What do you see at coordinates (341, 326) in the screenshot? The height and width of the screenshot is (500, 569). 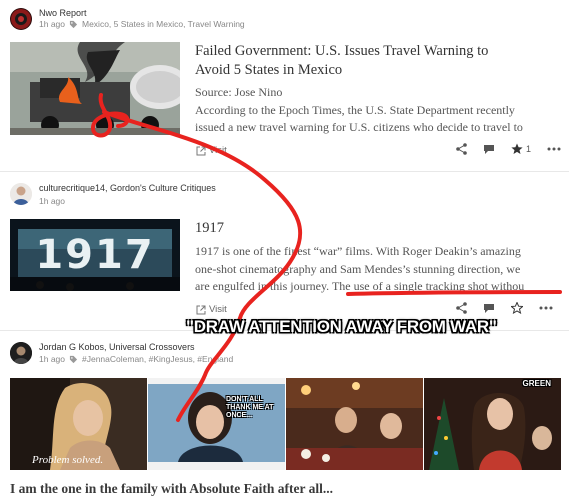 I see `annotation-text: "DRAW ATTENTION AWAY FROM WAR"` at bounding box center [341, 326].